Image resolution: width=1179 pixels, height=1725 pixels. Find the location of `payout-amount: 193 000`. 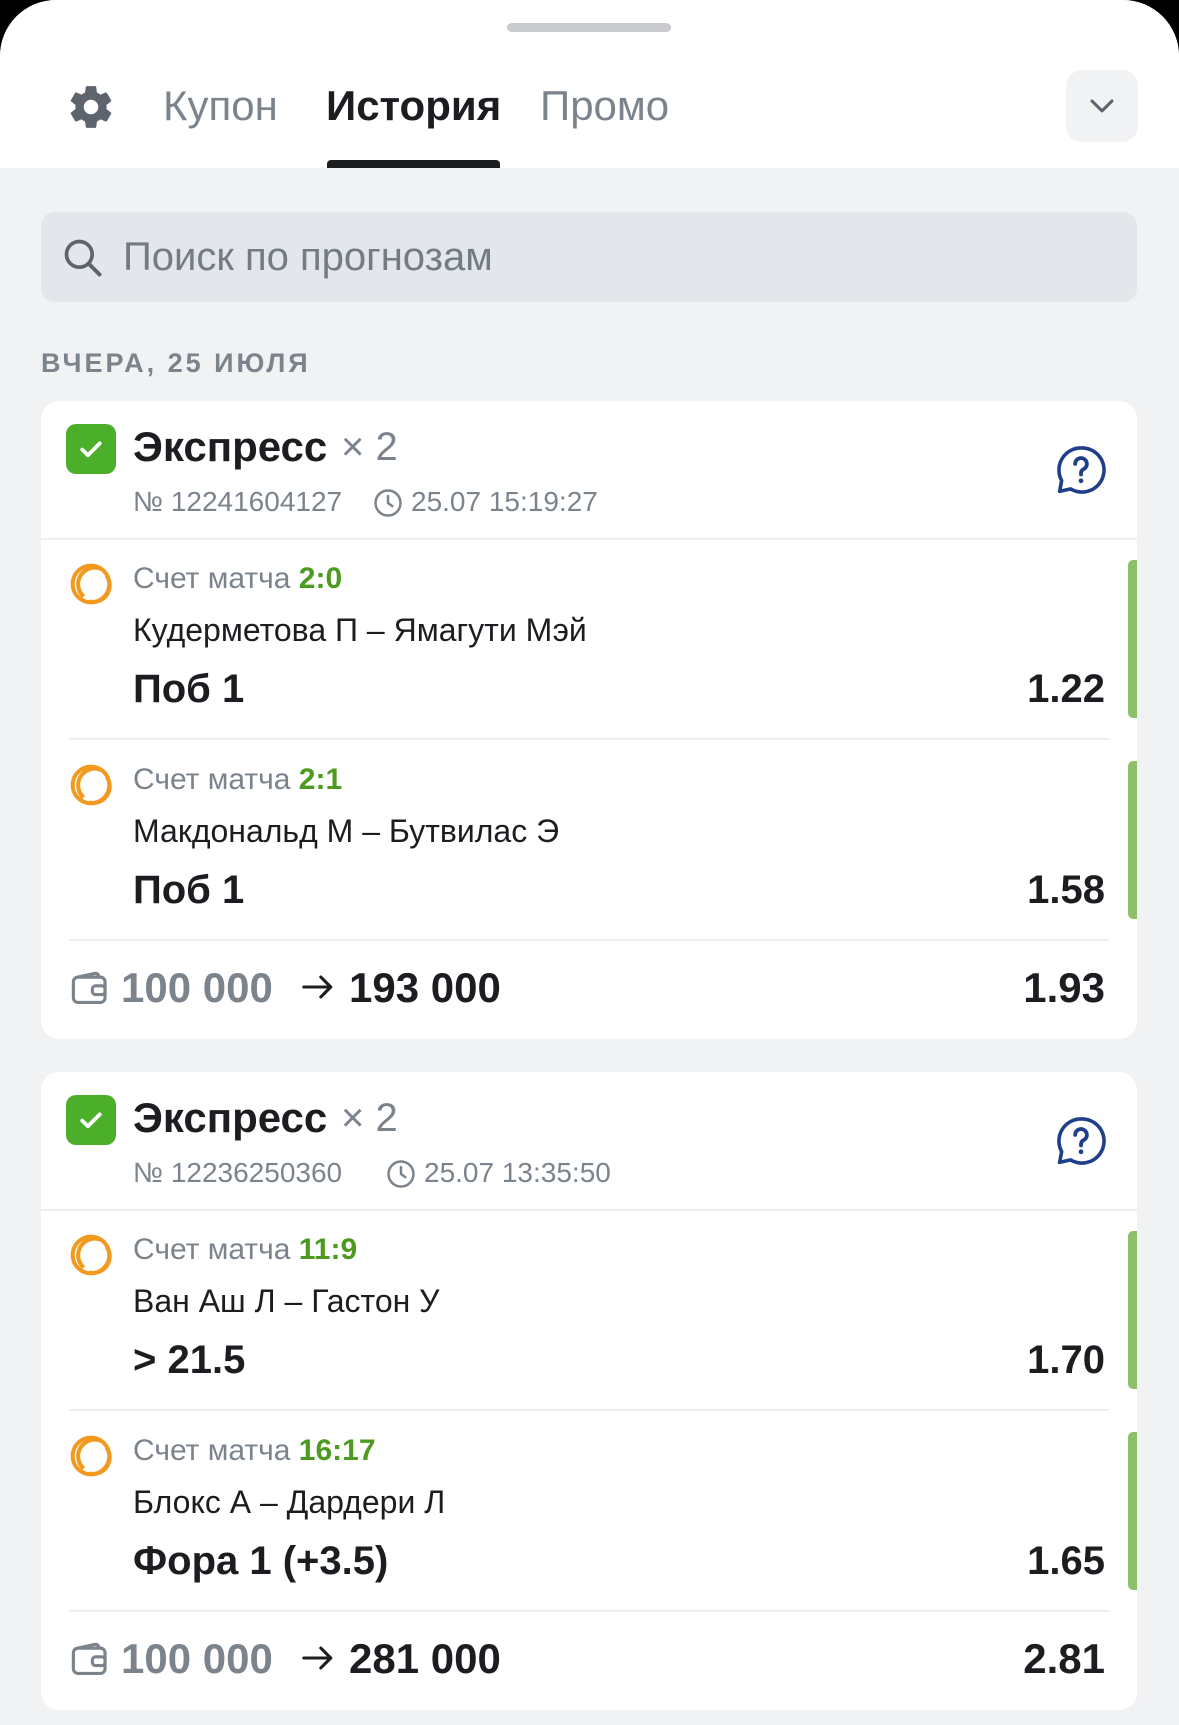

payout-amount: 193 000 is located at coordinates (425, 987).